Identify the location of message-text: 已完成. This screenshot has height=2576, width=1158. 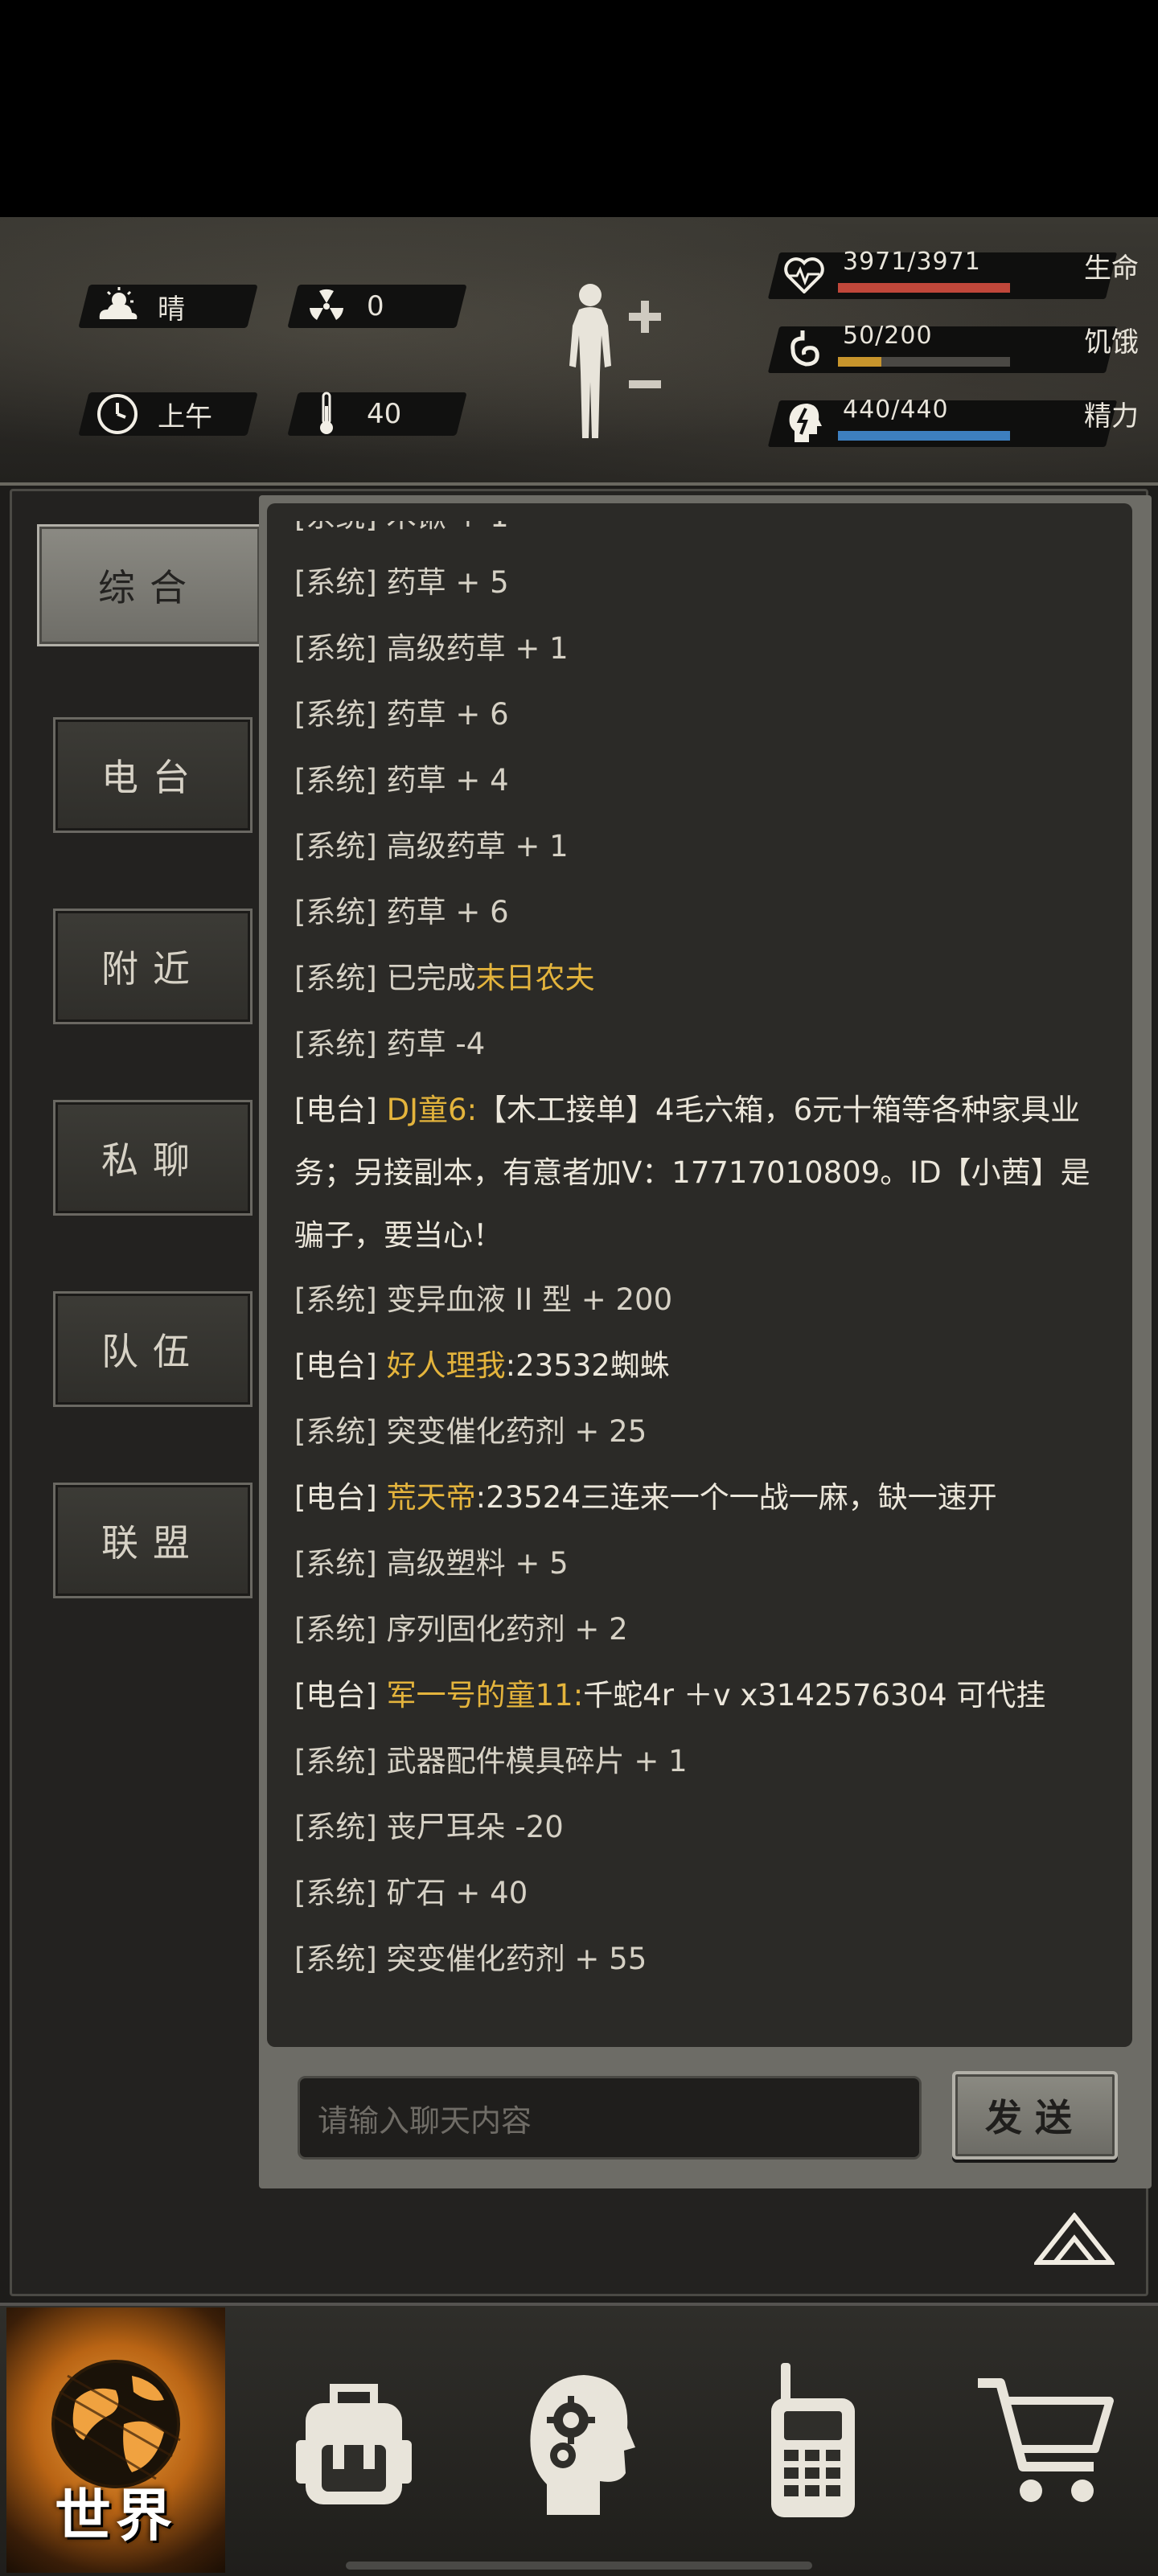
(431, 978).